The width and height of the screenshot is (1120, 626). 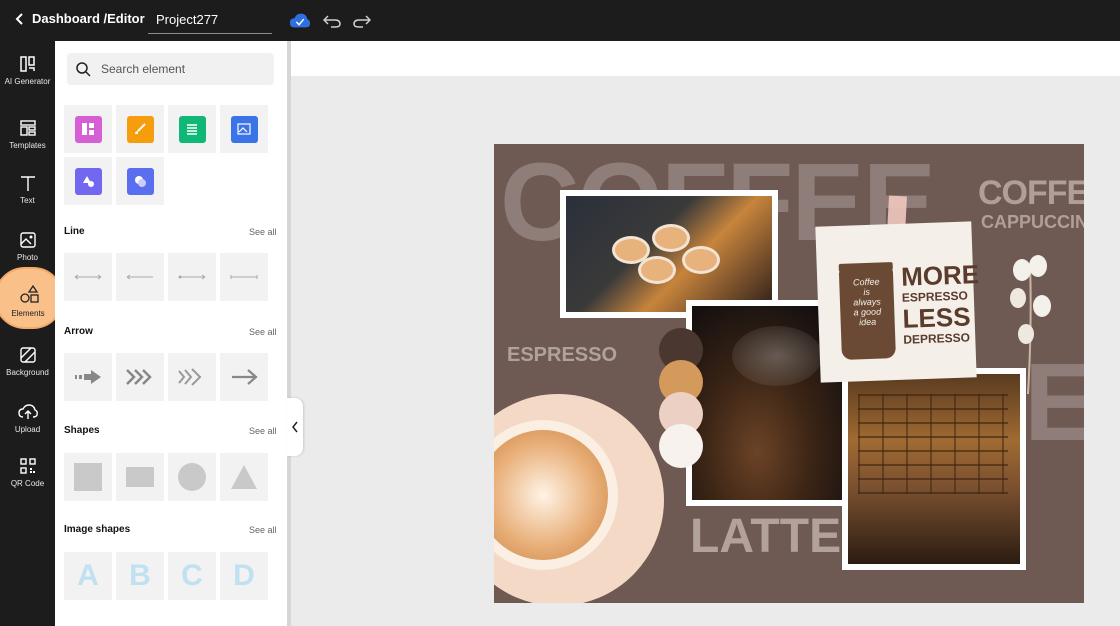 I want to click on letter-b-shape: B, so click(x=140, y=575).